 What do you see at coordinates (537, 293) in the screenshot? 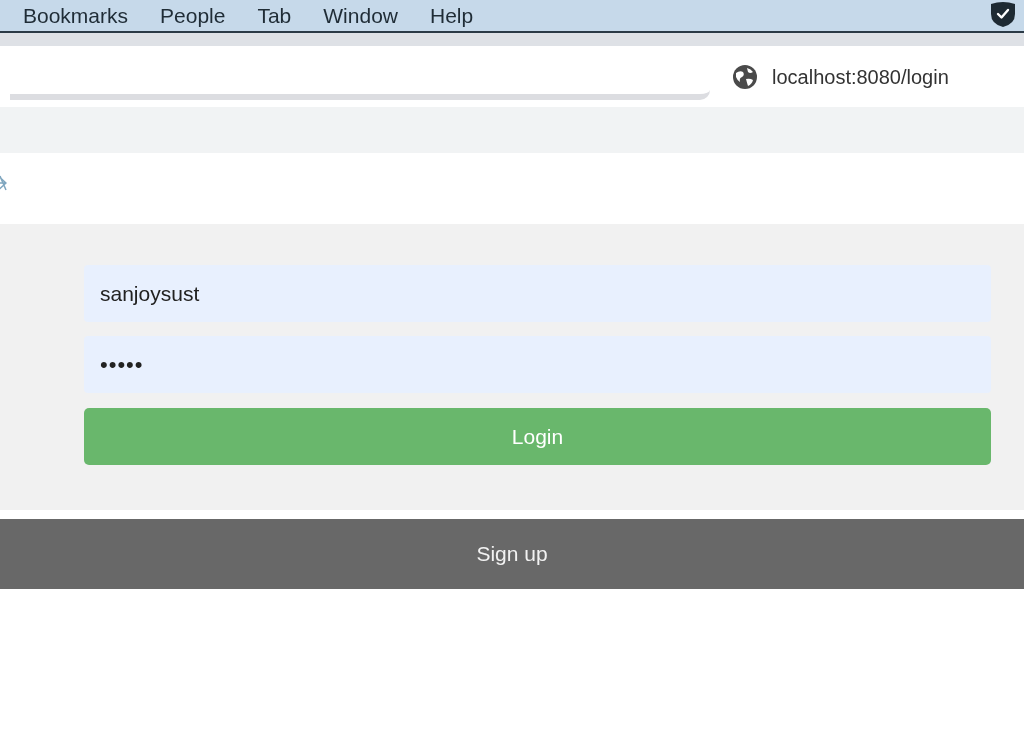
I see `username-field: sanjoysust` at bounding box center [537, 293].